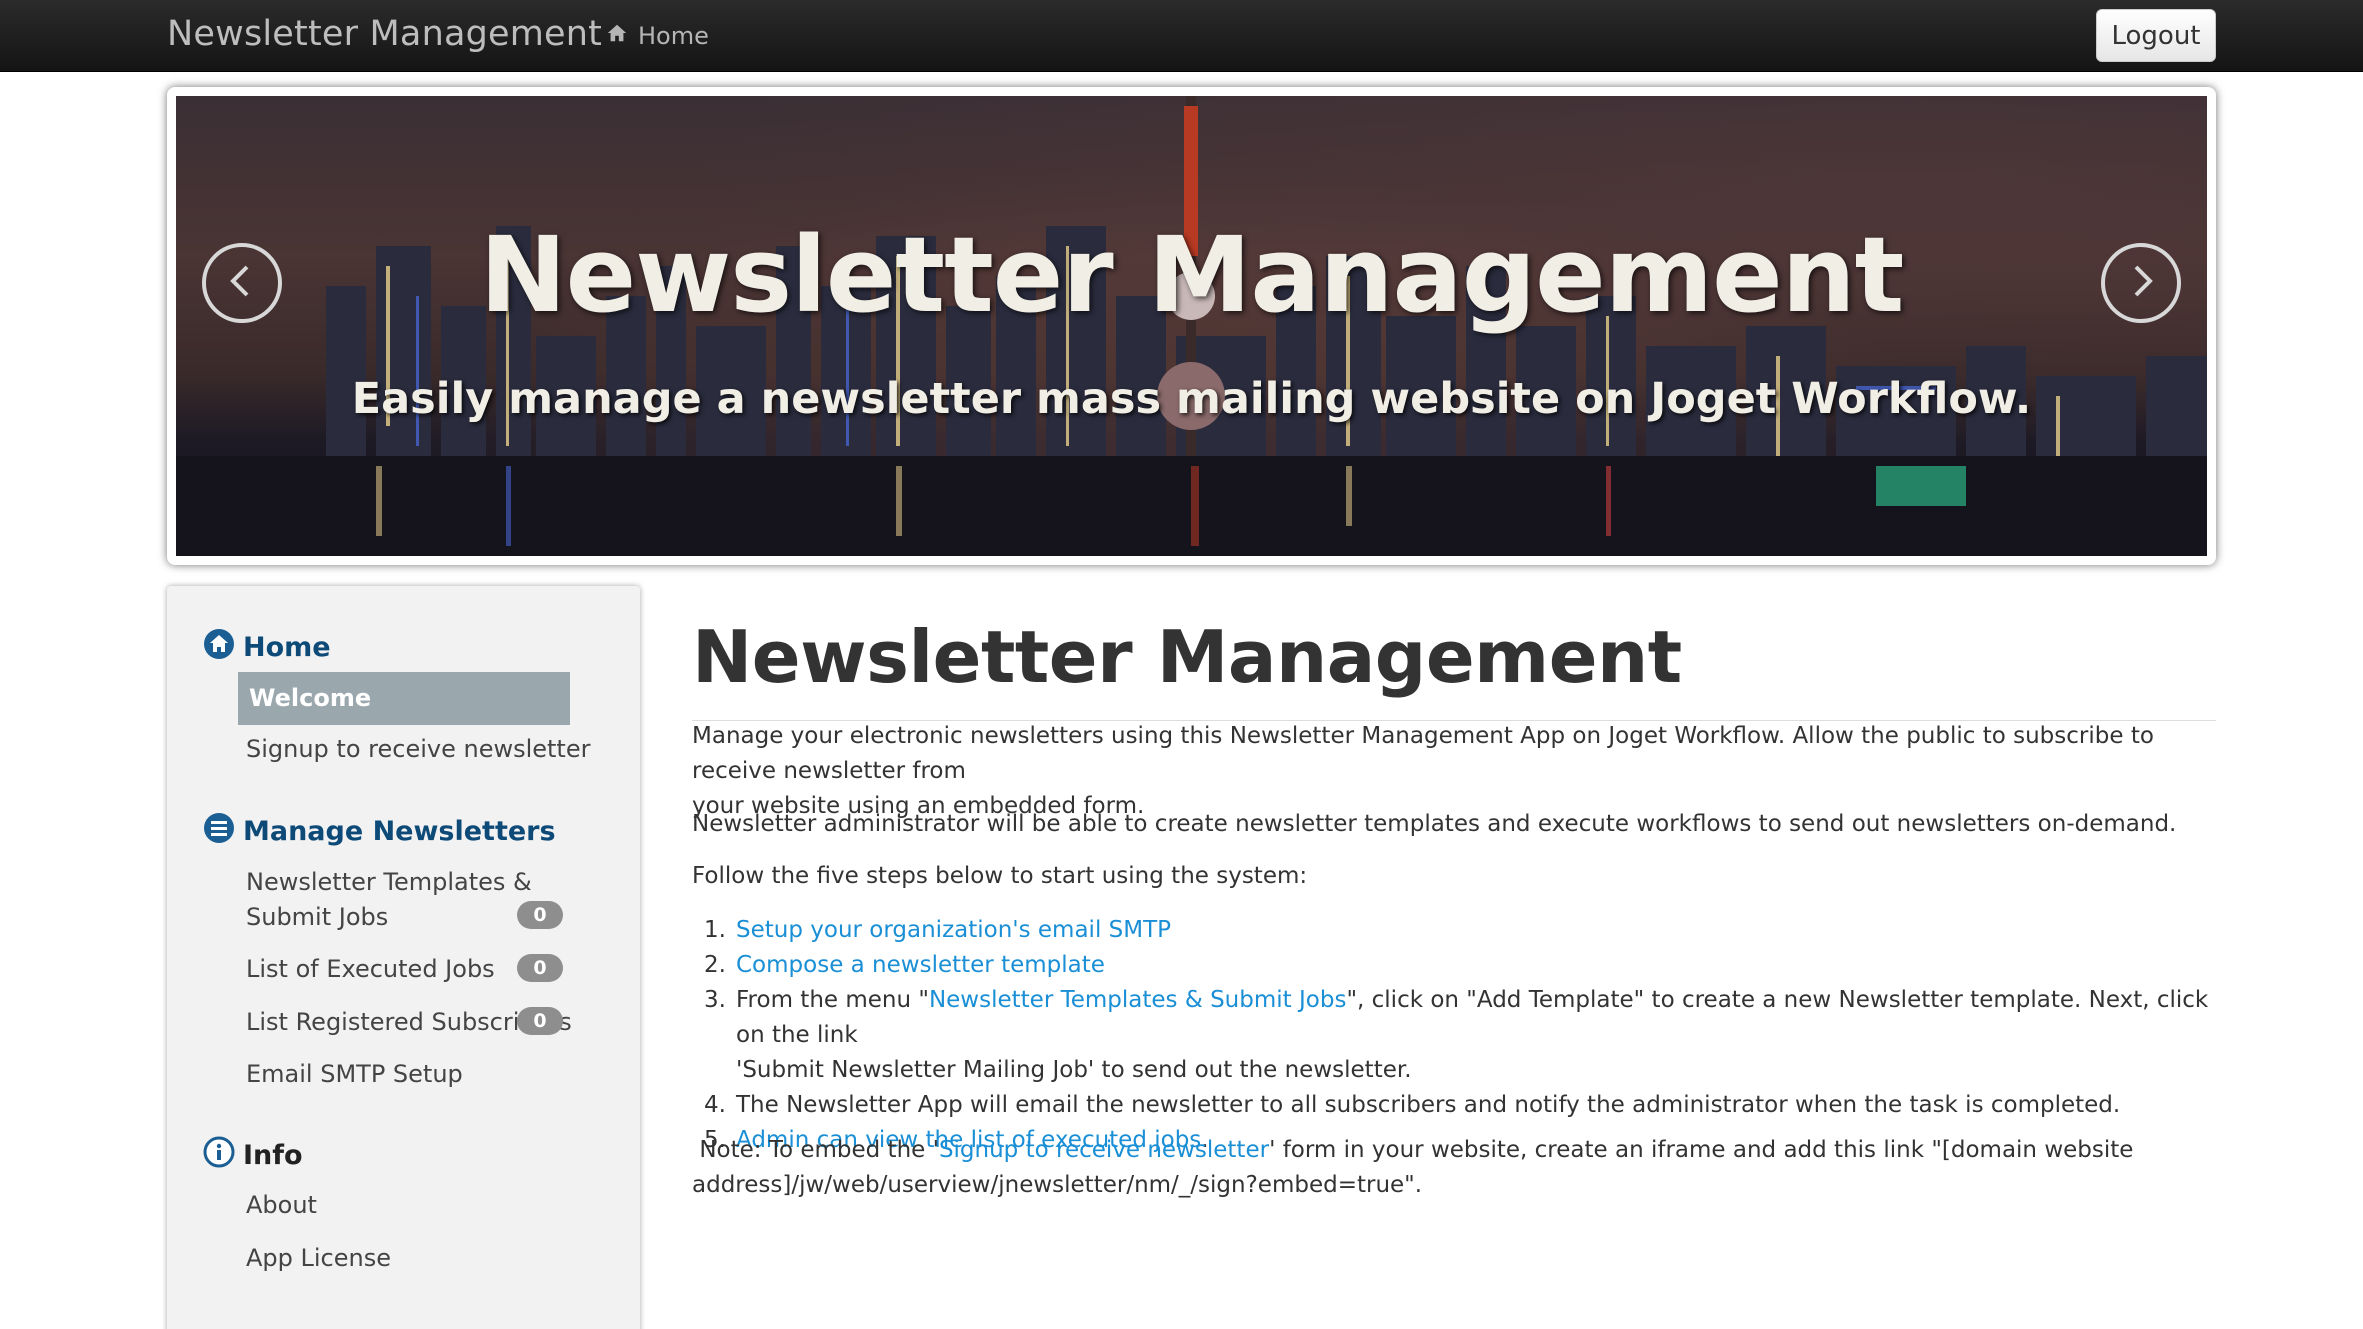 Image resolution: width=2363 pixels, height=1329 pixels. What do you see at coordinates (1181, 36) in the screenshot?
I see `top-navbar: Newsletter Management Home Logout` at bounding box center [1181, 36].